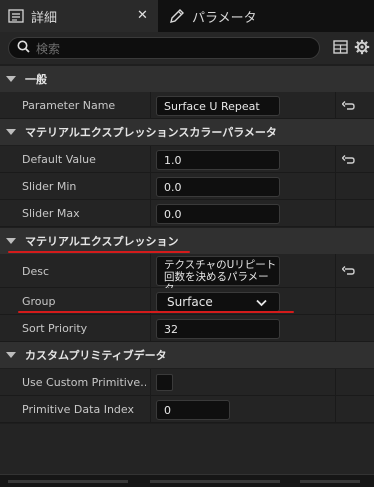 The image size is (374, 487). What do you see at coordinates (78, 409) in the screenshot?
I see `primitive-data-index-label: Primitive Data Index` at bounding box center [78, 409].